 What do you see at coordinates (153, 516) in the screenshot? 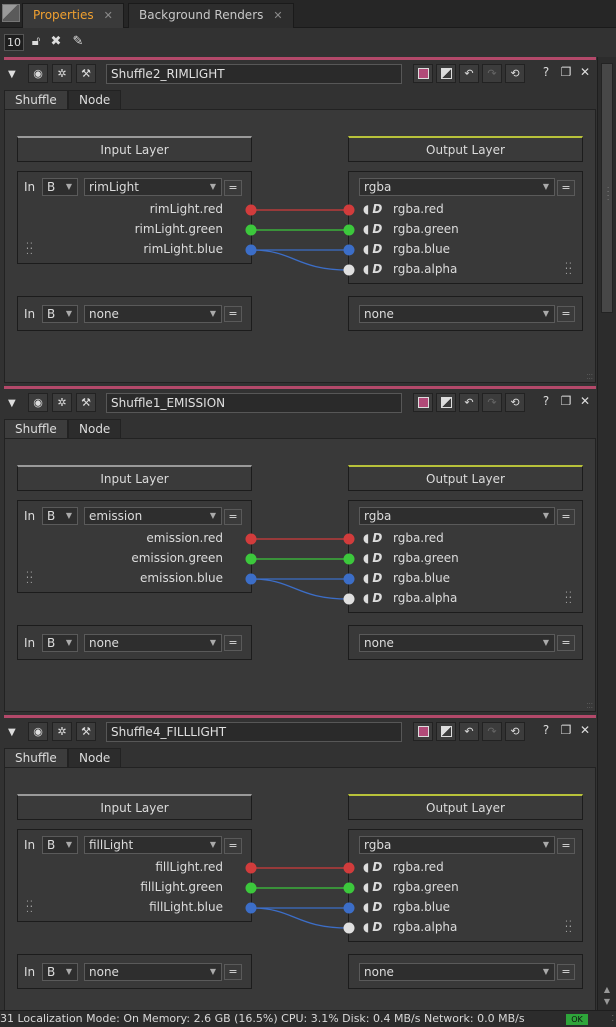
I see `input-layer-dropdown: emission ▼` at bounding box center [153, 516].